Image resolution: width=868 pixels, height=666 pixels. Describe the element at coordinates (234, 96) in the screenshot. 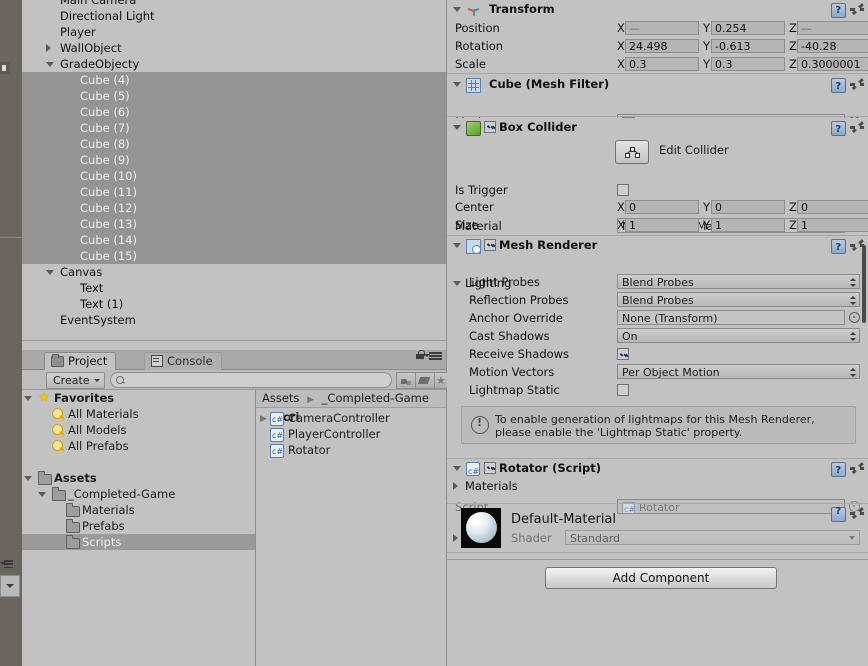

I see `hierarchy-item-cube-5: Cube (5)` at that location.